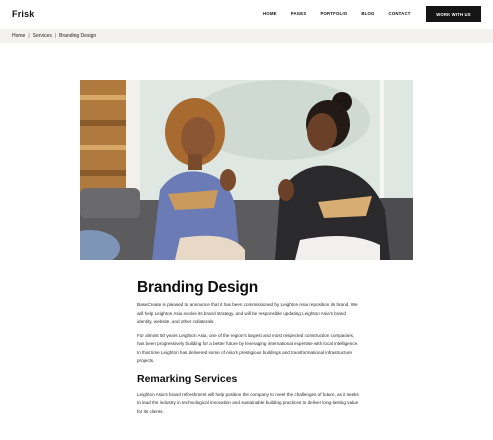 This screenshot has width=493, height=440. I want to click on nav-blog: BLOG, so click(367, 13).